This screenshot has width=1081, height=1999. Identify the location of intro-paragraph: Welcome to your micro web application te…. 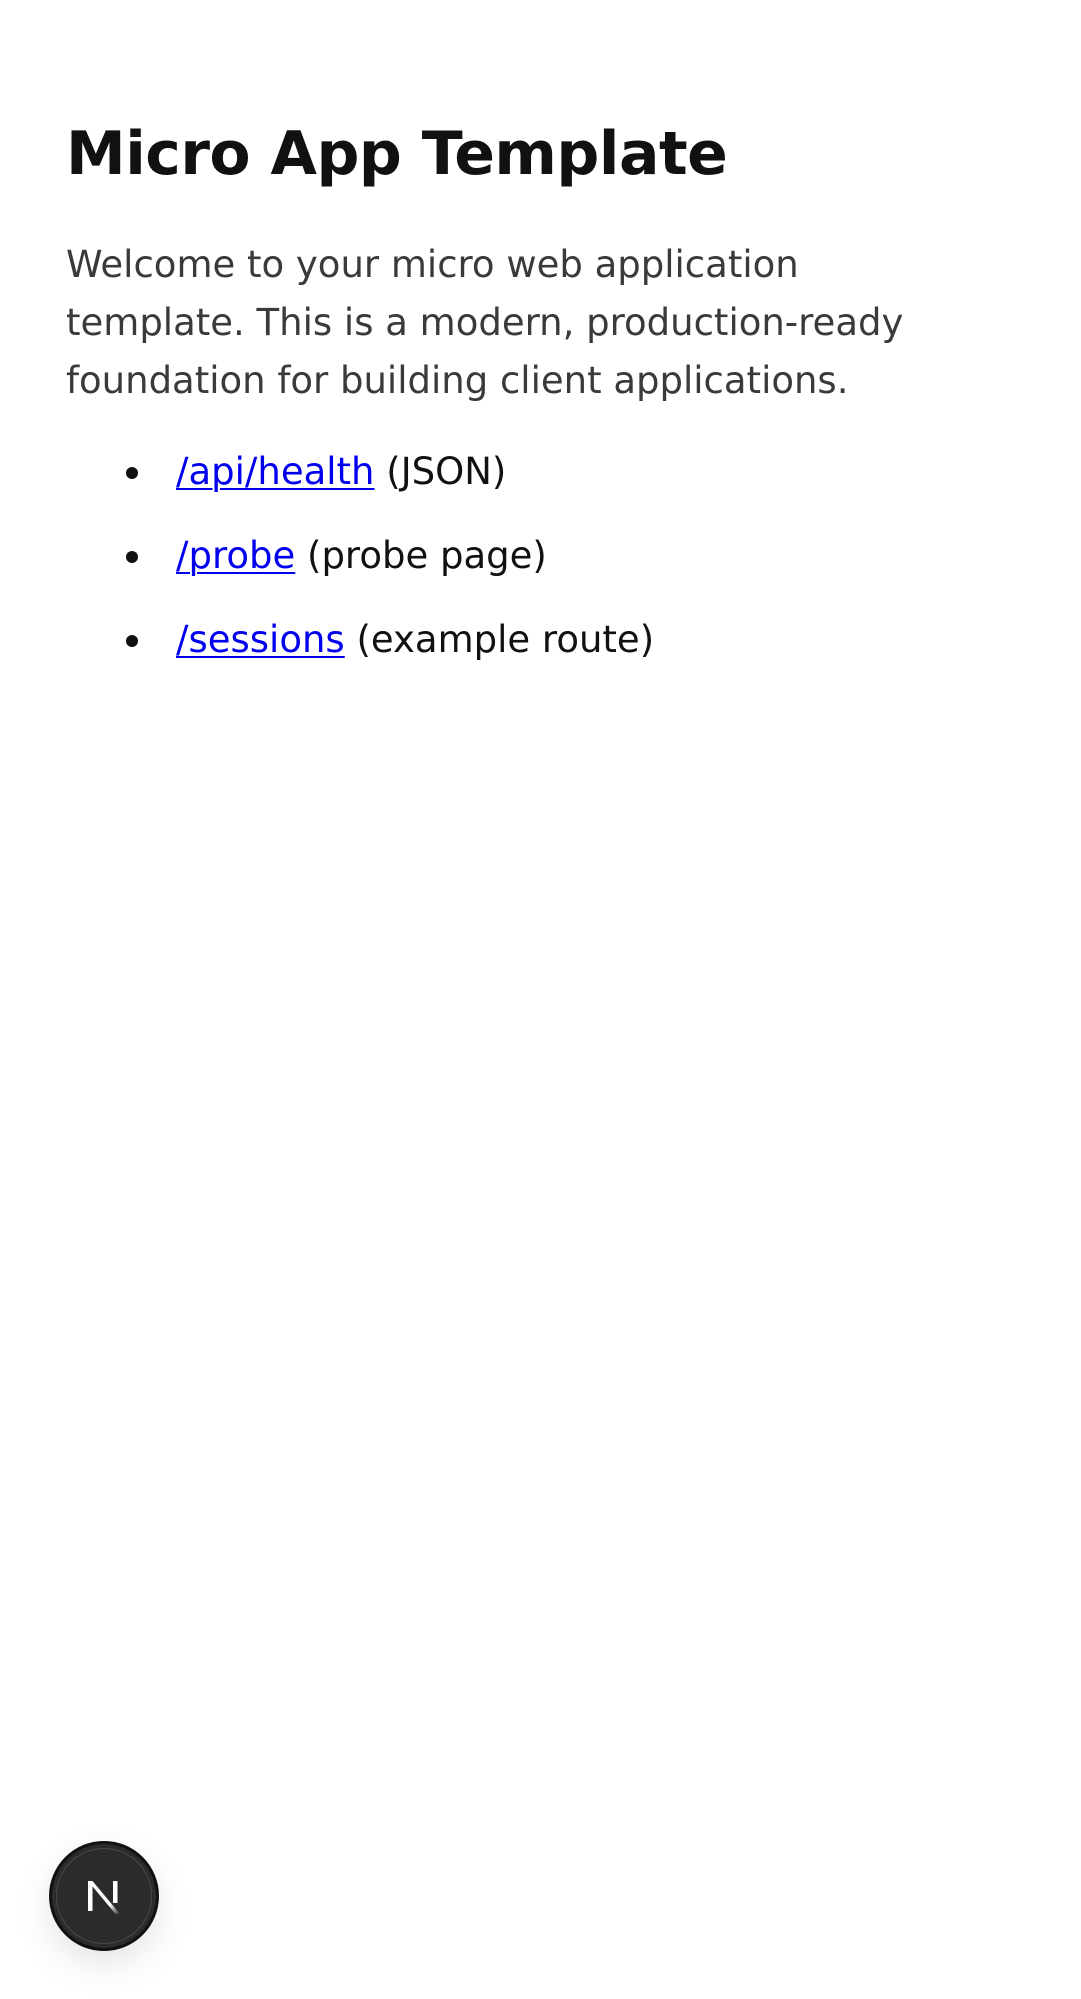
(485, 322).